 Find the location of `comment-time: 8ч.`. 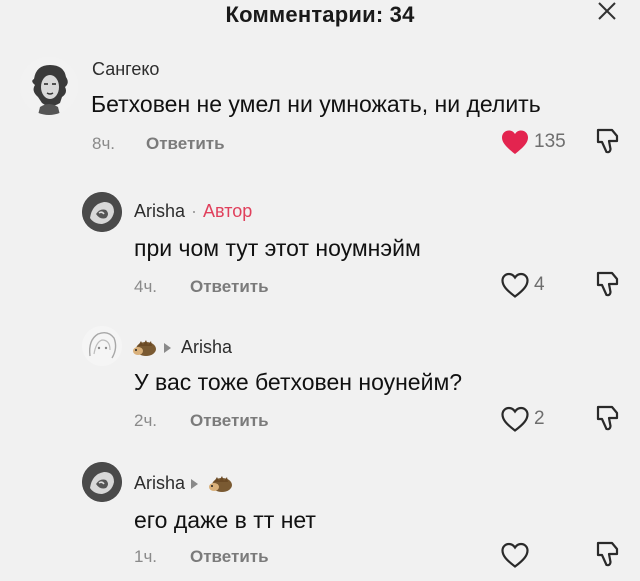

comment-time: 8ч. is located at coordinates (104, 143).